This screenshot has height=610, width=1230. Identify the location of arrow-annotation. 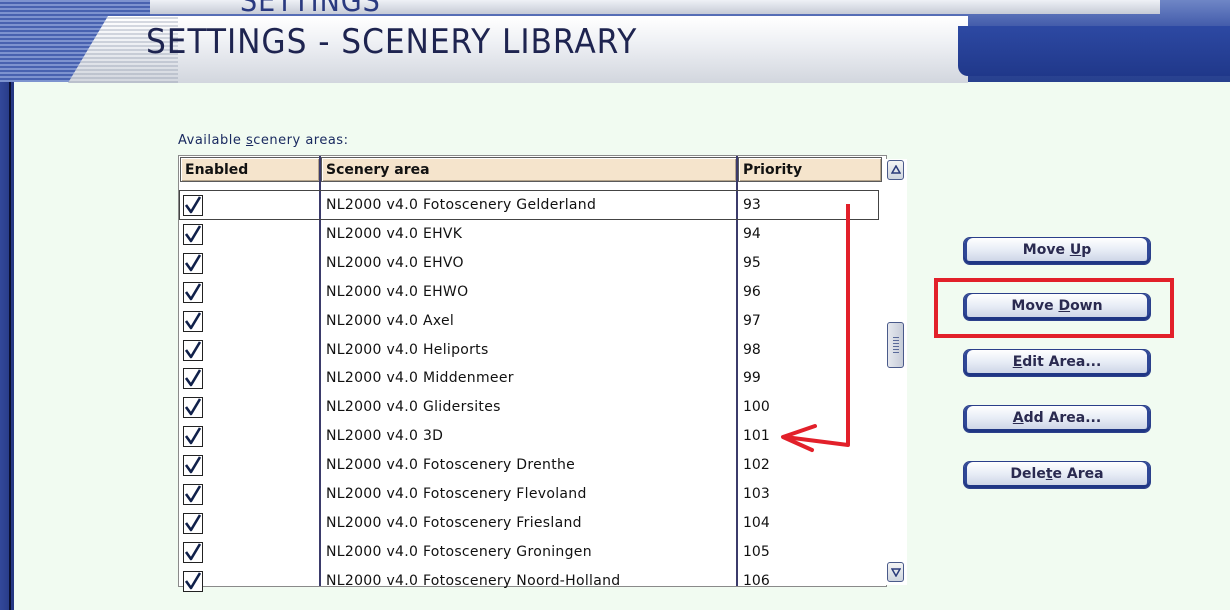
(815, 328).